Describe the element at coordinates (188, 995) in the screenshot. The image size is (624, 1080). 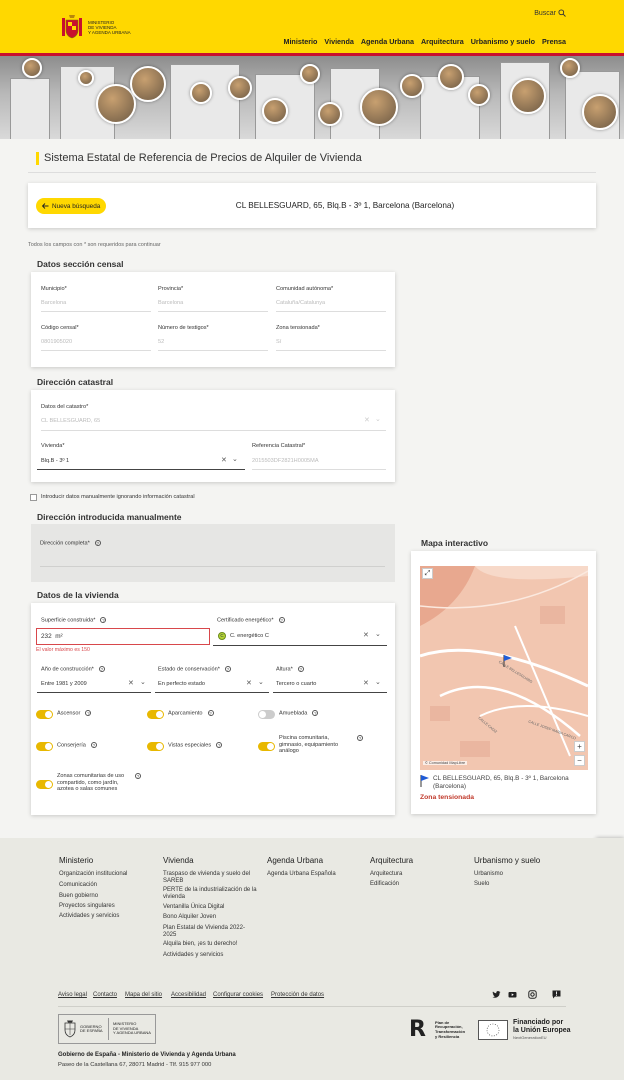
I see `footer-accesibilidad: Accesibilidad` at that location.